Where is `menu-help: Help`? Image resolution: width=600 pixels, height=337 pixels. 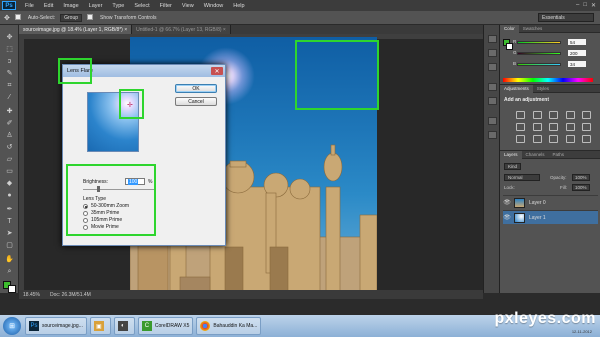 menu-help: Help is located at coordinates (238, 6).